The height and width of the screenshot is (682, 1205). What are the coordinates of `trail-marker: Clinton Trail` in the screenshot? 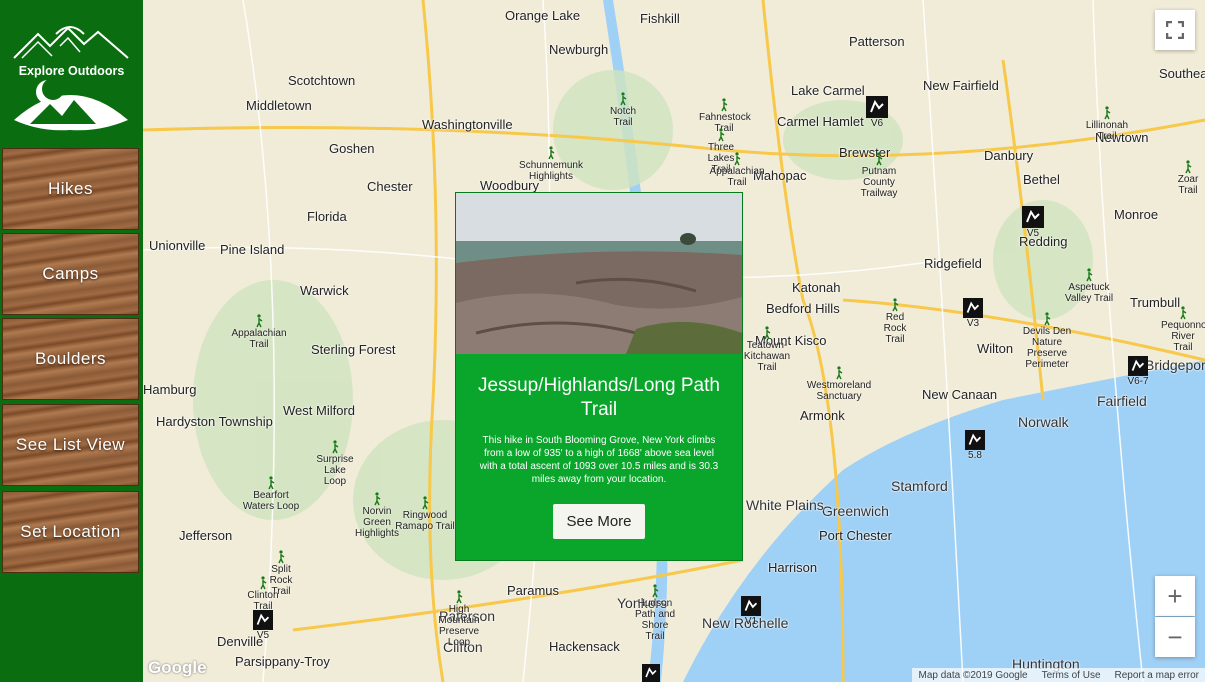 It's located at (263, 594).